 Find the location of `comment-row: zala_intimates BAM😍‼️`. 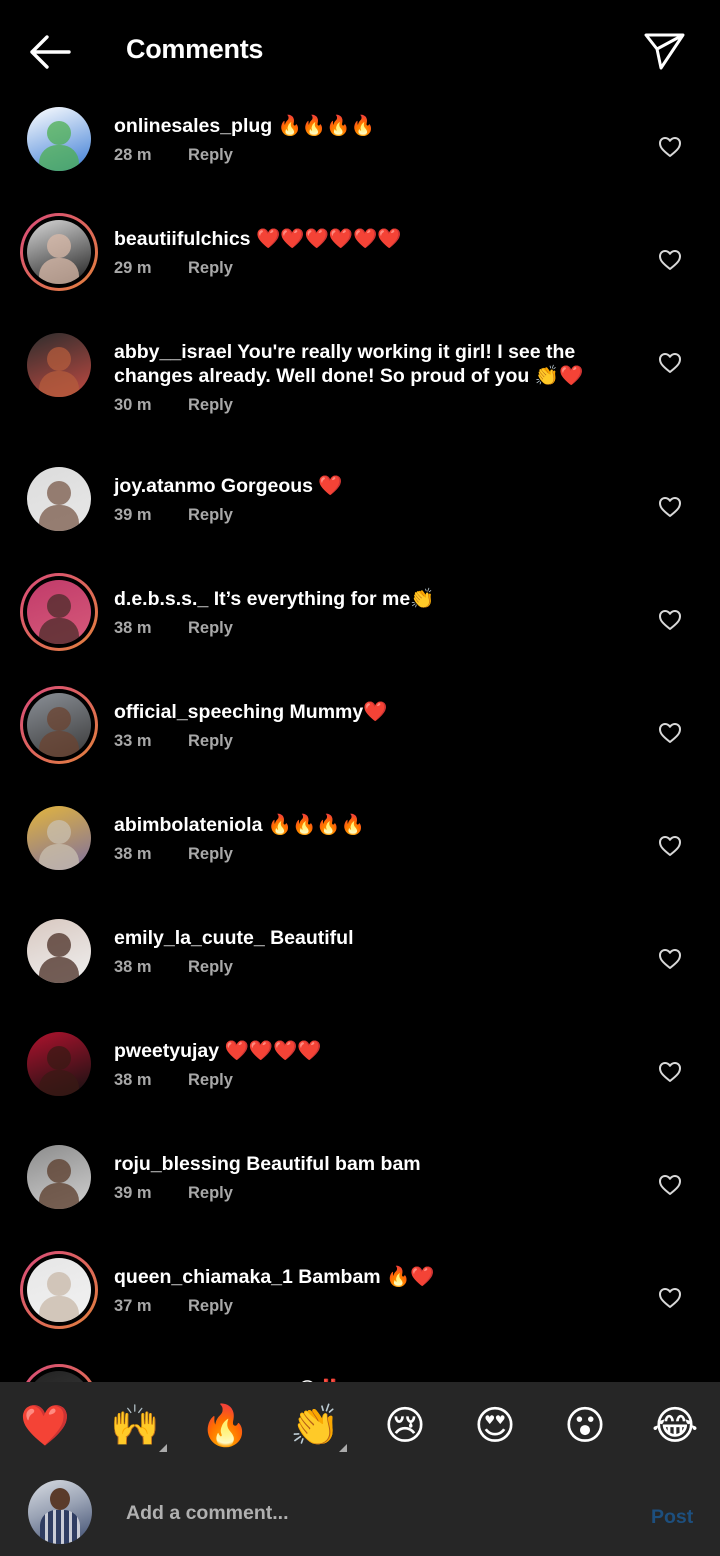

comment-row: zala_intimates BAM😍‼️ is located at coordinates (360, 1373).